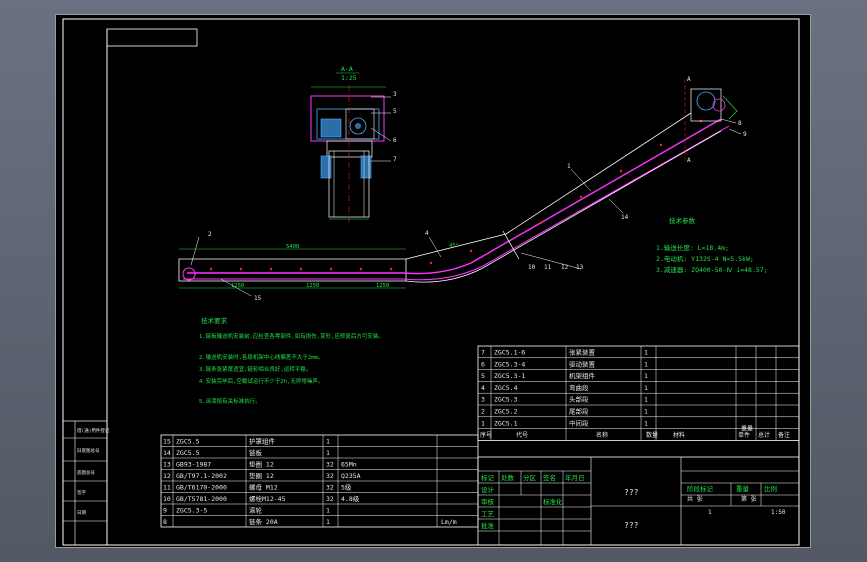 The height and width of the screenshot is (562, 867). What do you see at coordinates (631, 492) in the screenshot?
I see `tb-drawing-name: ???` at bounding box center [631, 492].